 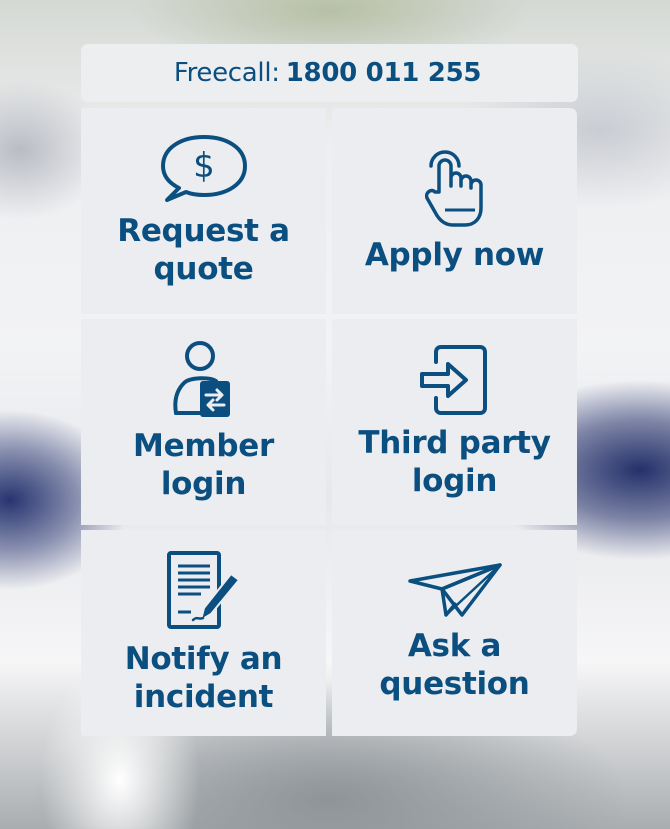 I want to click on member-login-label: Member login, so click(x=204, y=465).